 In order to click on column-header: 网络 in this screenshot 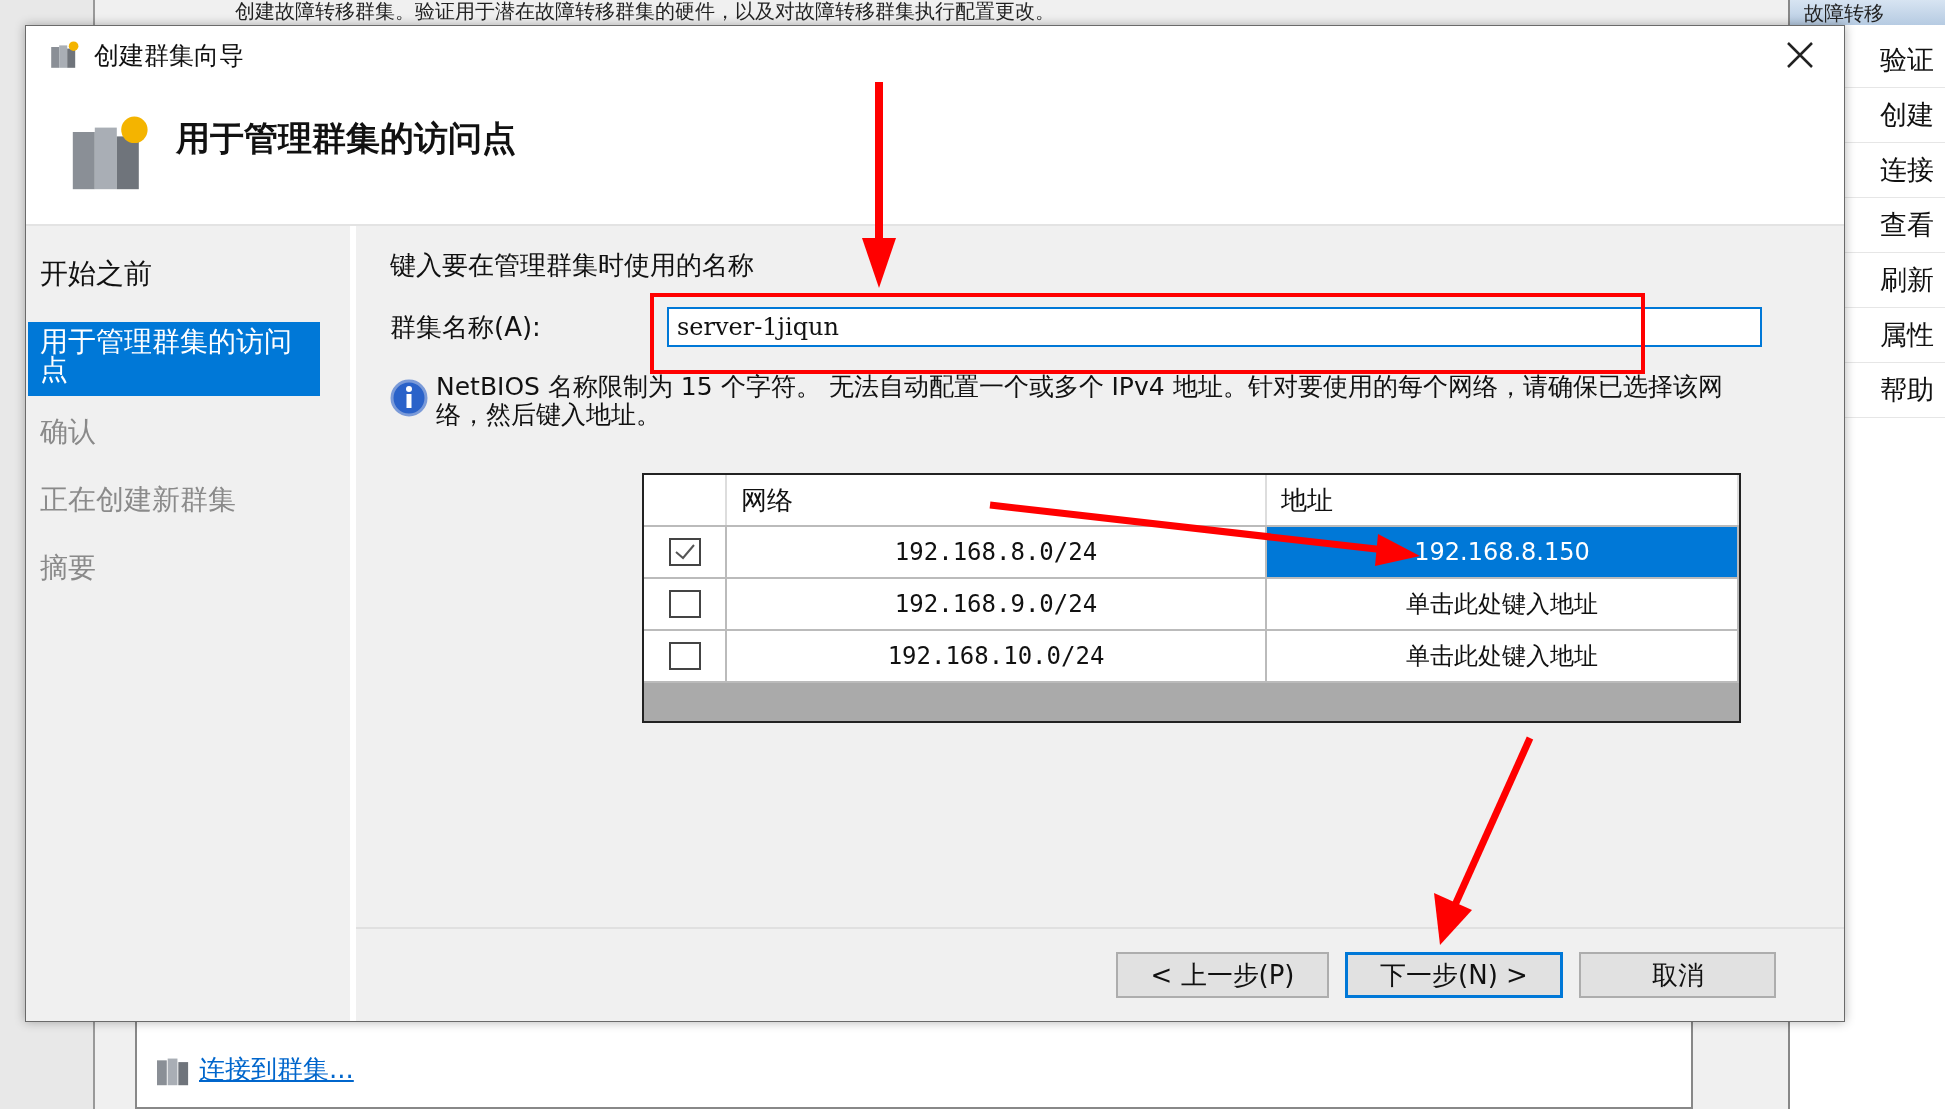, I will do `click(997, 500)`.